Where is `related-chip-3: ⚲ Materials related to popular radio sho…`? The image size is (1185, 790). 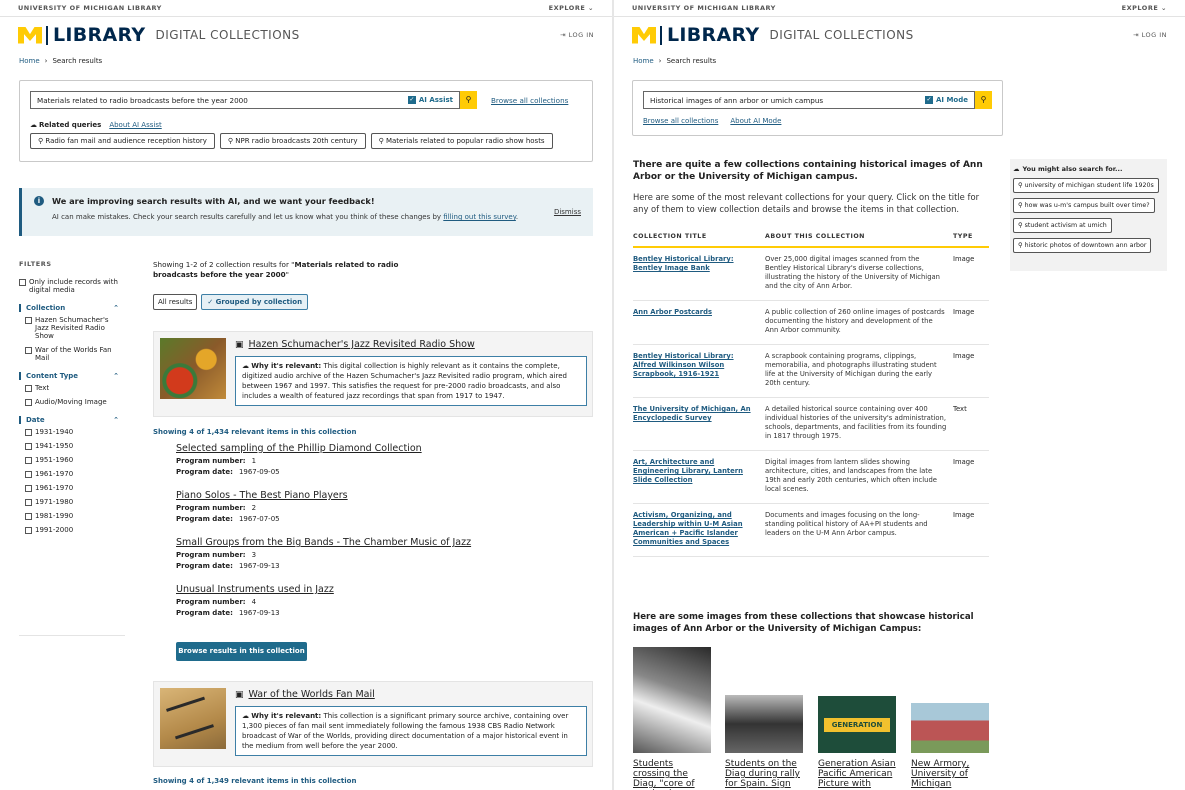 related-chip-3: ⚲ Materials related to popular radio sho… is located at coordinates (461, 141).